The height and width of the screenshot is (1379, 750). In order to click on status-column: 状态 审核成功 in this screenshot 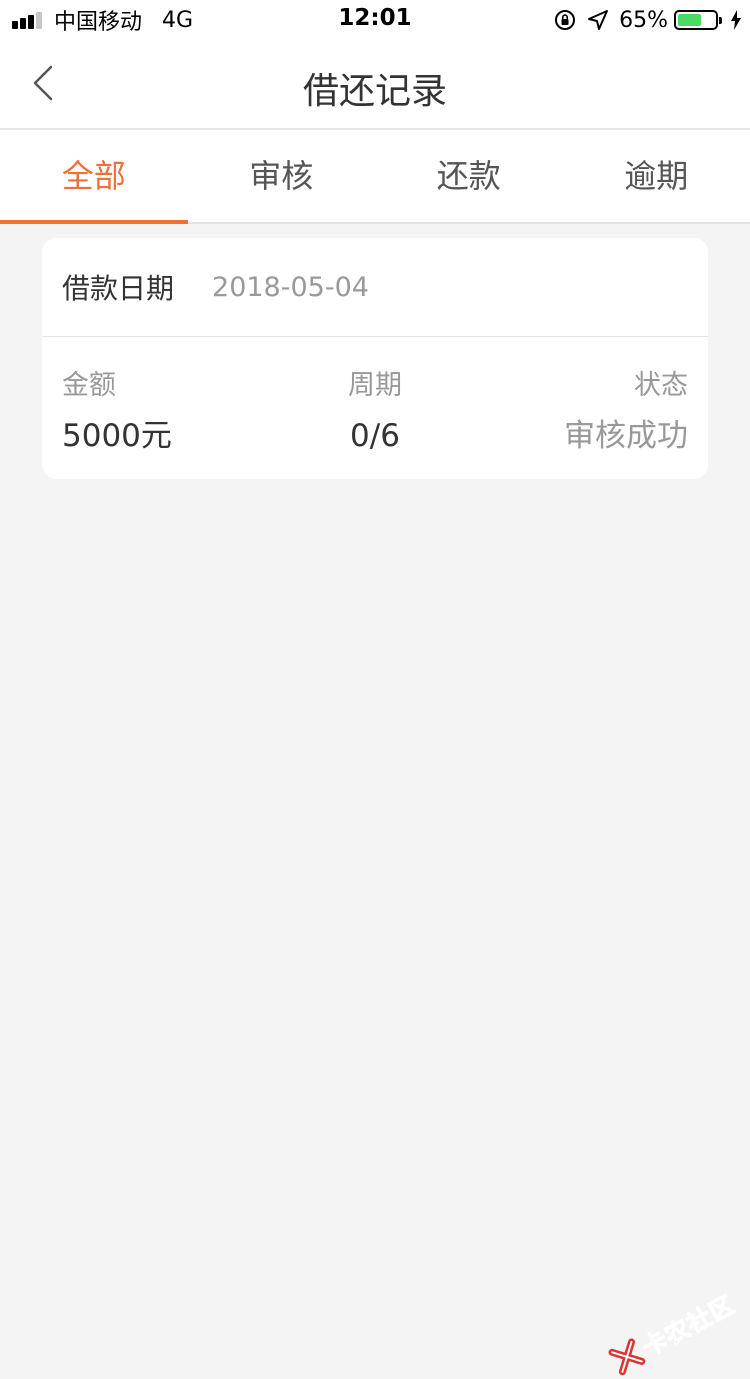, I will do `click(626, 412)`.